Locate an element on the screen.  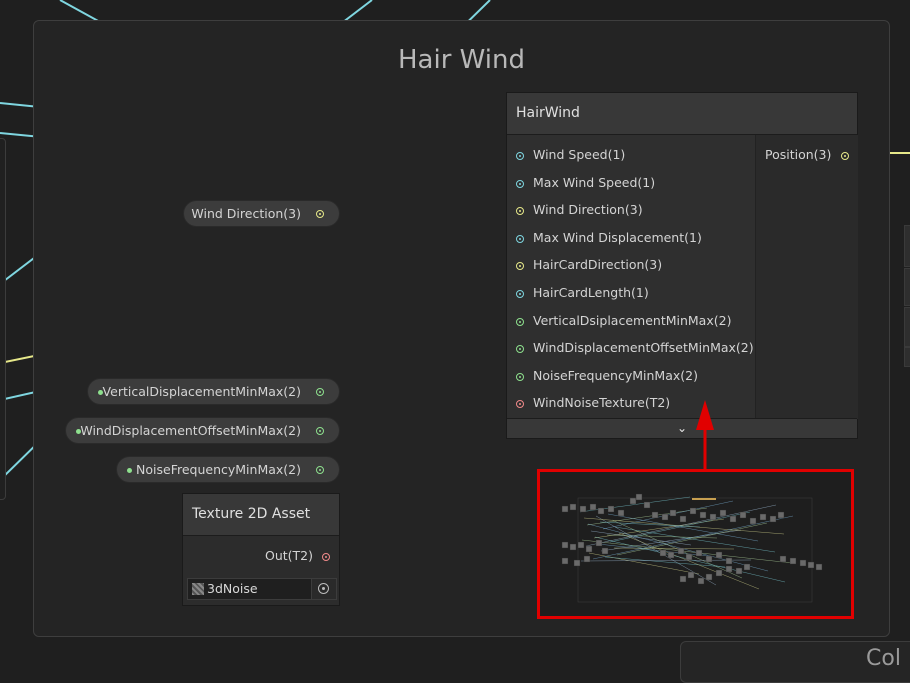
group-title: Hair Wind is located at coordinates (461, 60).